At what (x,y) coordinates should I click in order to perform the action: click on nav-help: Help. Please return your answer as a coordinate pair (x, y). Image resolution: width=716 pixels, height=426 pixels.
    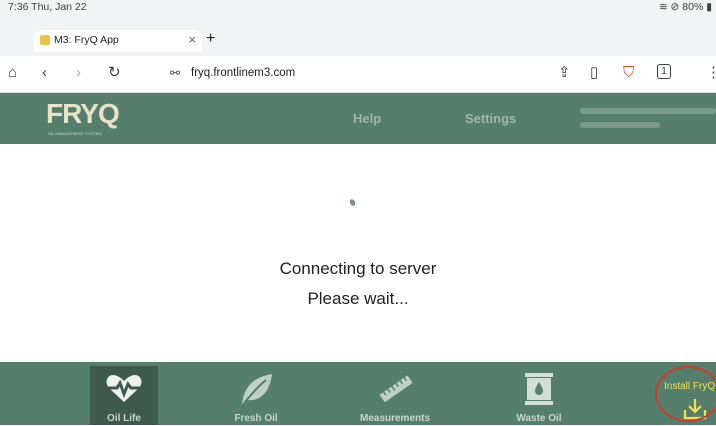
    Looking at the image, I should click on (367, 118).